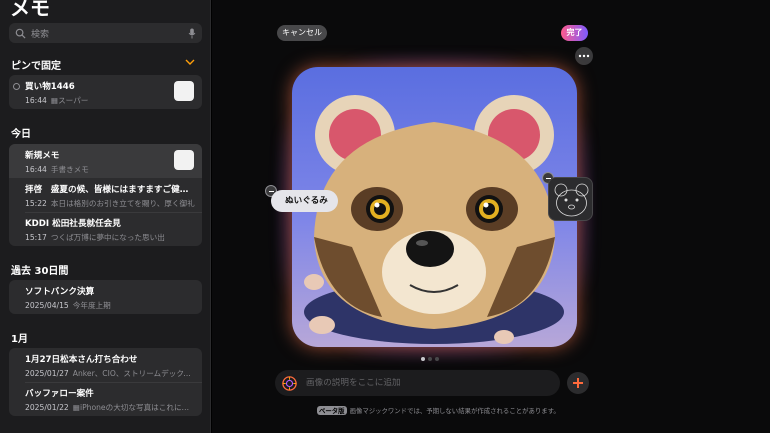  I want to click on section-january: 1月, so click(19, 339).